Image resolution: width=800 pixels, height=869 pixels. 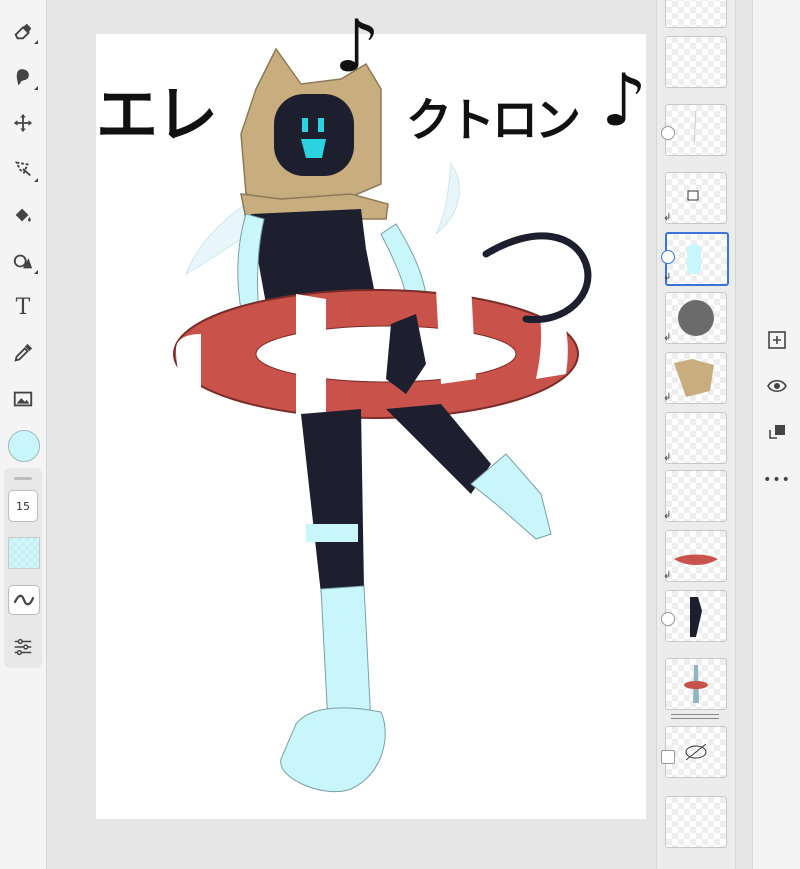 I want to click on fill-tool, so click(x=23, y=215).